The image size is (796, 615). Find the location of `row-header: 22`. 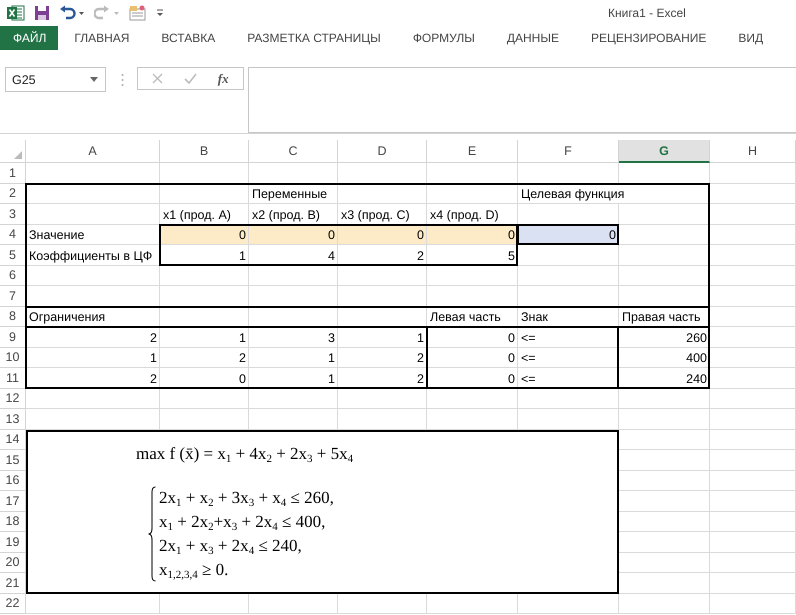

row-header: 22 is located at coordinates (13, 604).